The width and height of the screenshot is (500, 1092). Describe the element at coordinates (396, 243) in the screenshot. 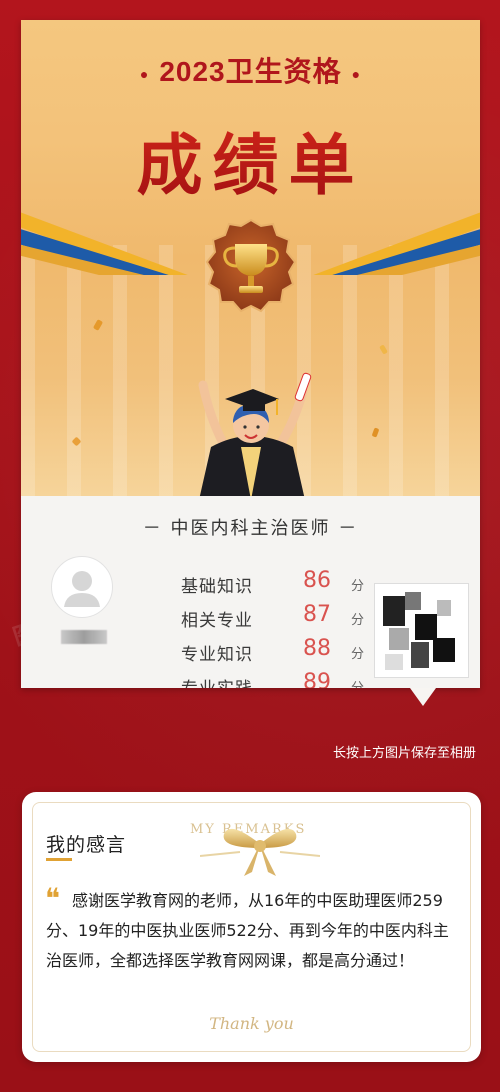

I see `ribbon-right` at that location.